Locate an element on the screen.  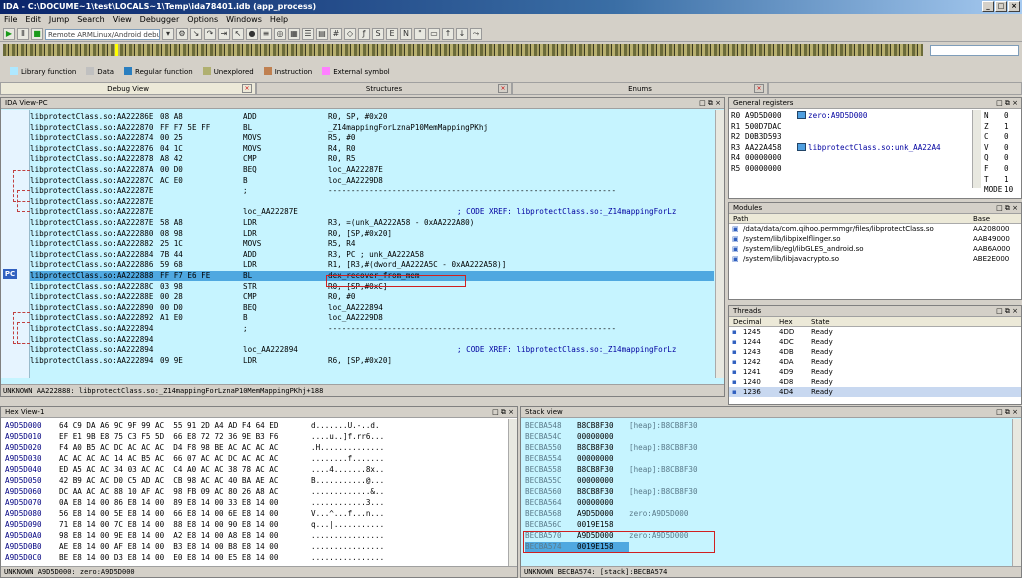
modules-icon: ▦ is located at coordinates (294, 34).